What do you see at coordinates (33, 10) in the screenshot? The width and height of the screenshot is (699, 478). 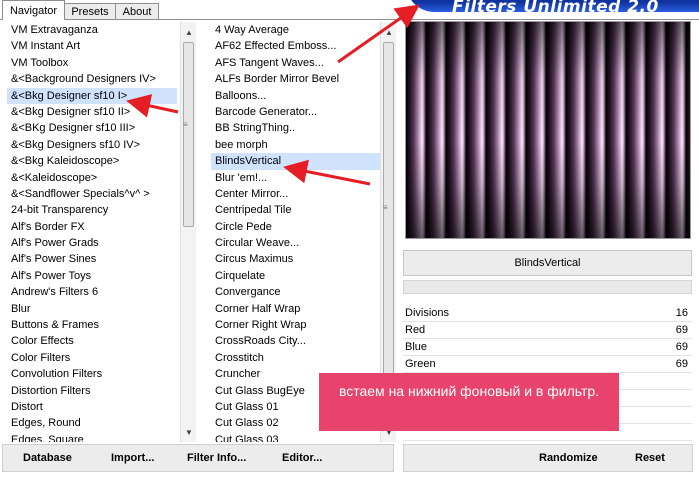 I see `tab-navigator: Navigator` at bounding box center [33, 10].